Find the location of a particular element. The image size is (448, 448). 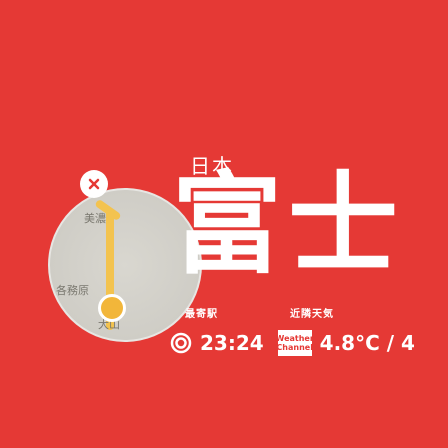

nearby-weather-label: 近隣天気 is located at coordinates (312, 314).